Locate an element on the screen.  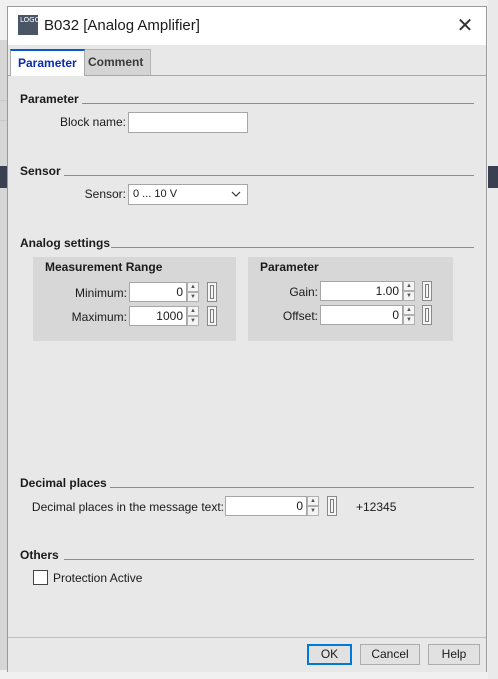
cancel-button: Cancel is located at coordinates (390, 654).